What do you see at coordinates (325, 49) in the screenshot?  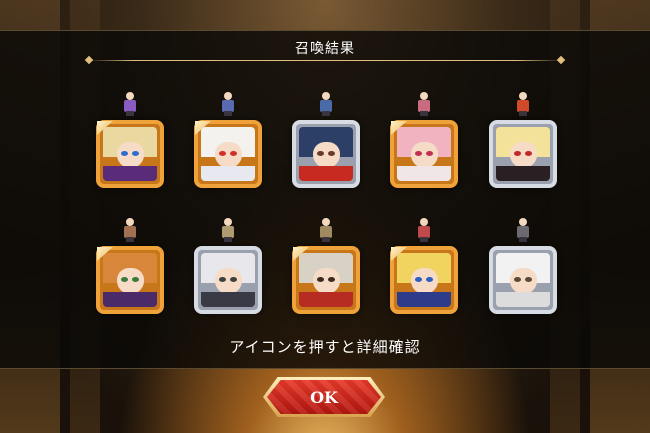 I see `page-title: 召喚結果` at bounding box center [325, 49].